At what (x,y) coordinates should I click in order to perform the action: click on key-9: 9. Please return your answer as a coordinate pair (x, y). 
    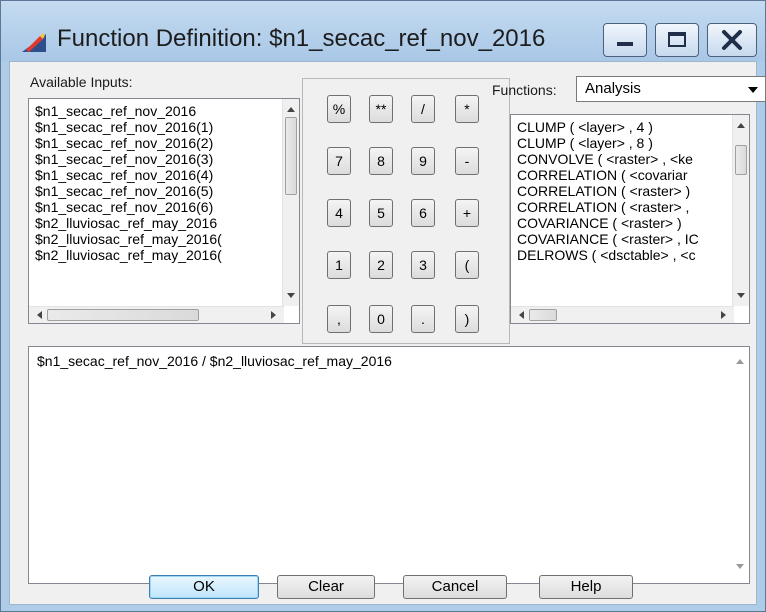
    Looking at the image, I should click on (423, 161).